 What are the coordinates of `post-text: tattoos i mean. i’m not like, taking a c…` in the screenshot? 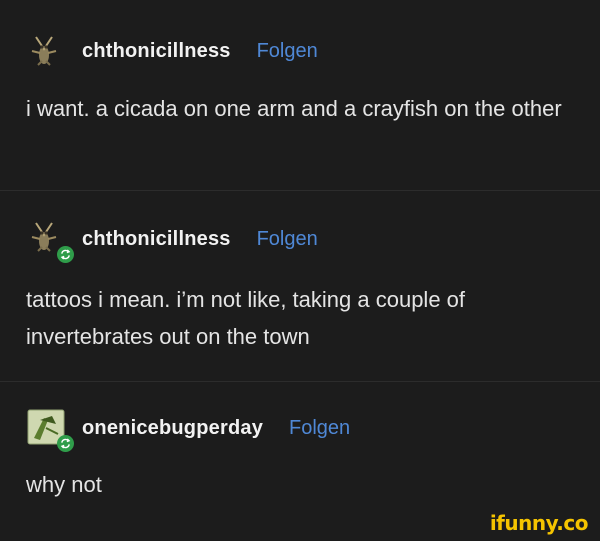 It's located at (246, 318).